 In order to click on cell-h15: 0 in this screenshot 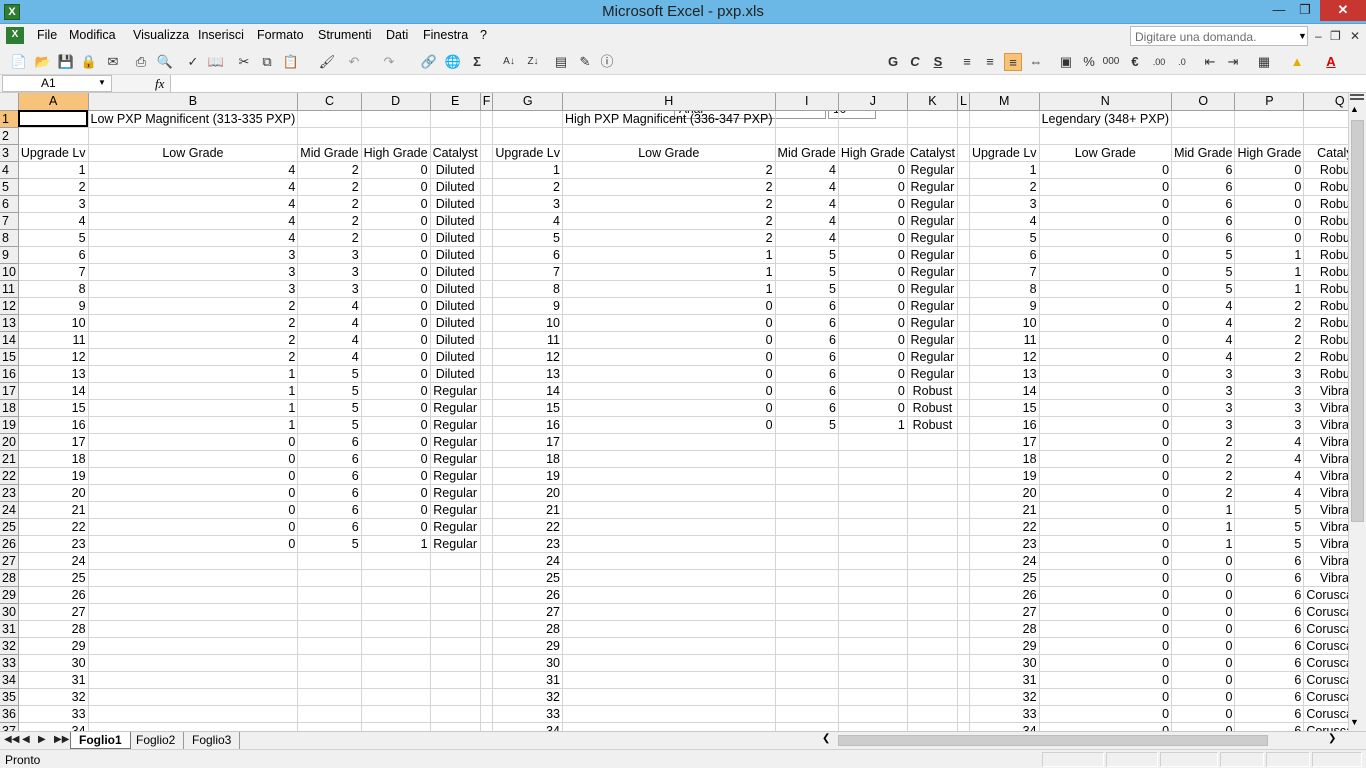, I will do `click(669, 357)`.